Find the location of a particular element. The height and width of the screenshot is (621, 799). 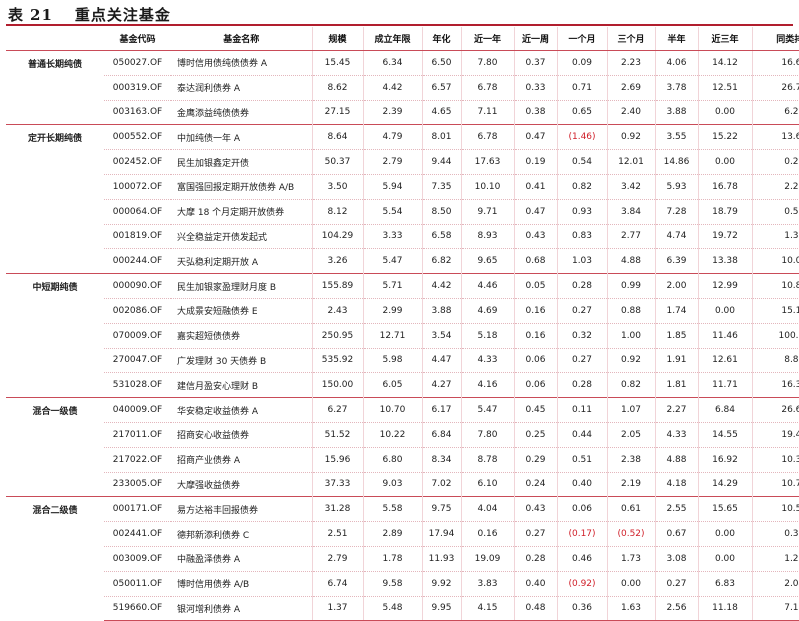

fund-code-cell: 002086.OF is located at coordinates (137, 310).